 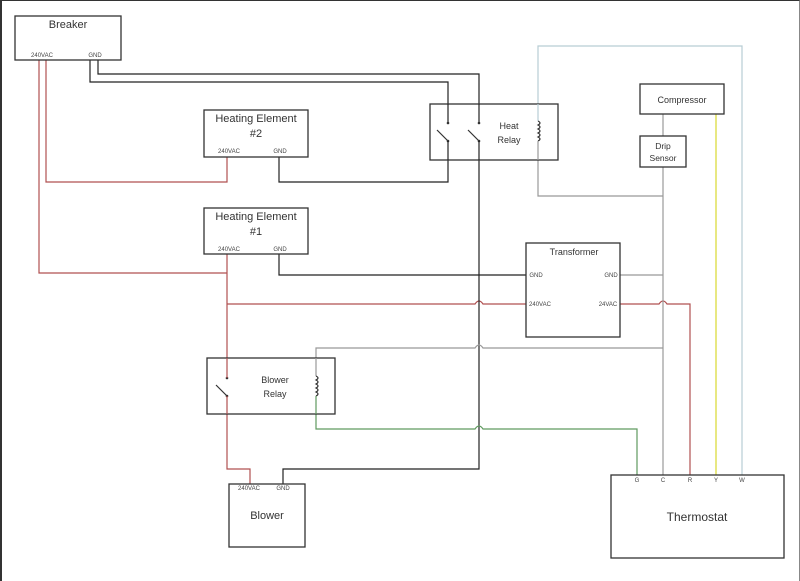 What do you see at coordinates (716, 481) in the screenshot?
I see `thermostat-terminal-y: Y` at bounding box center [716, 481].